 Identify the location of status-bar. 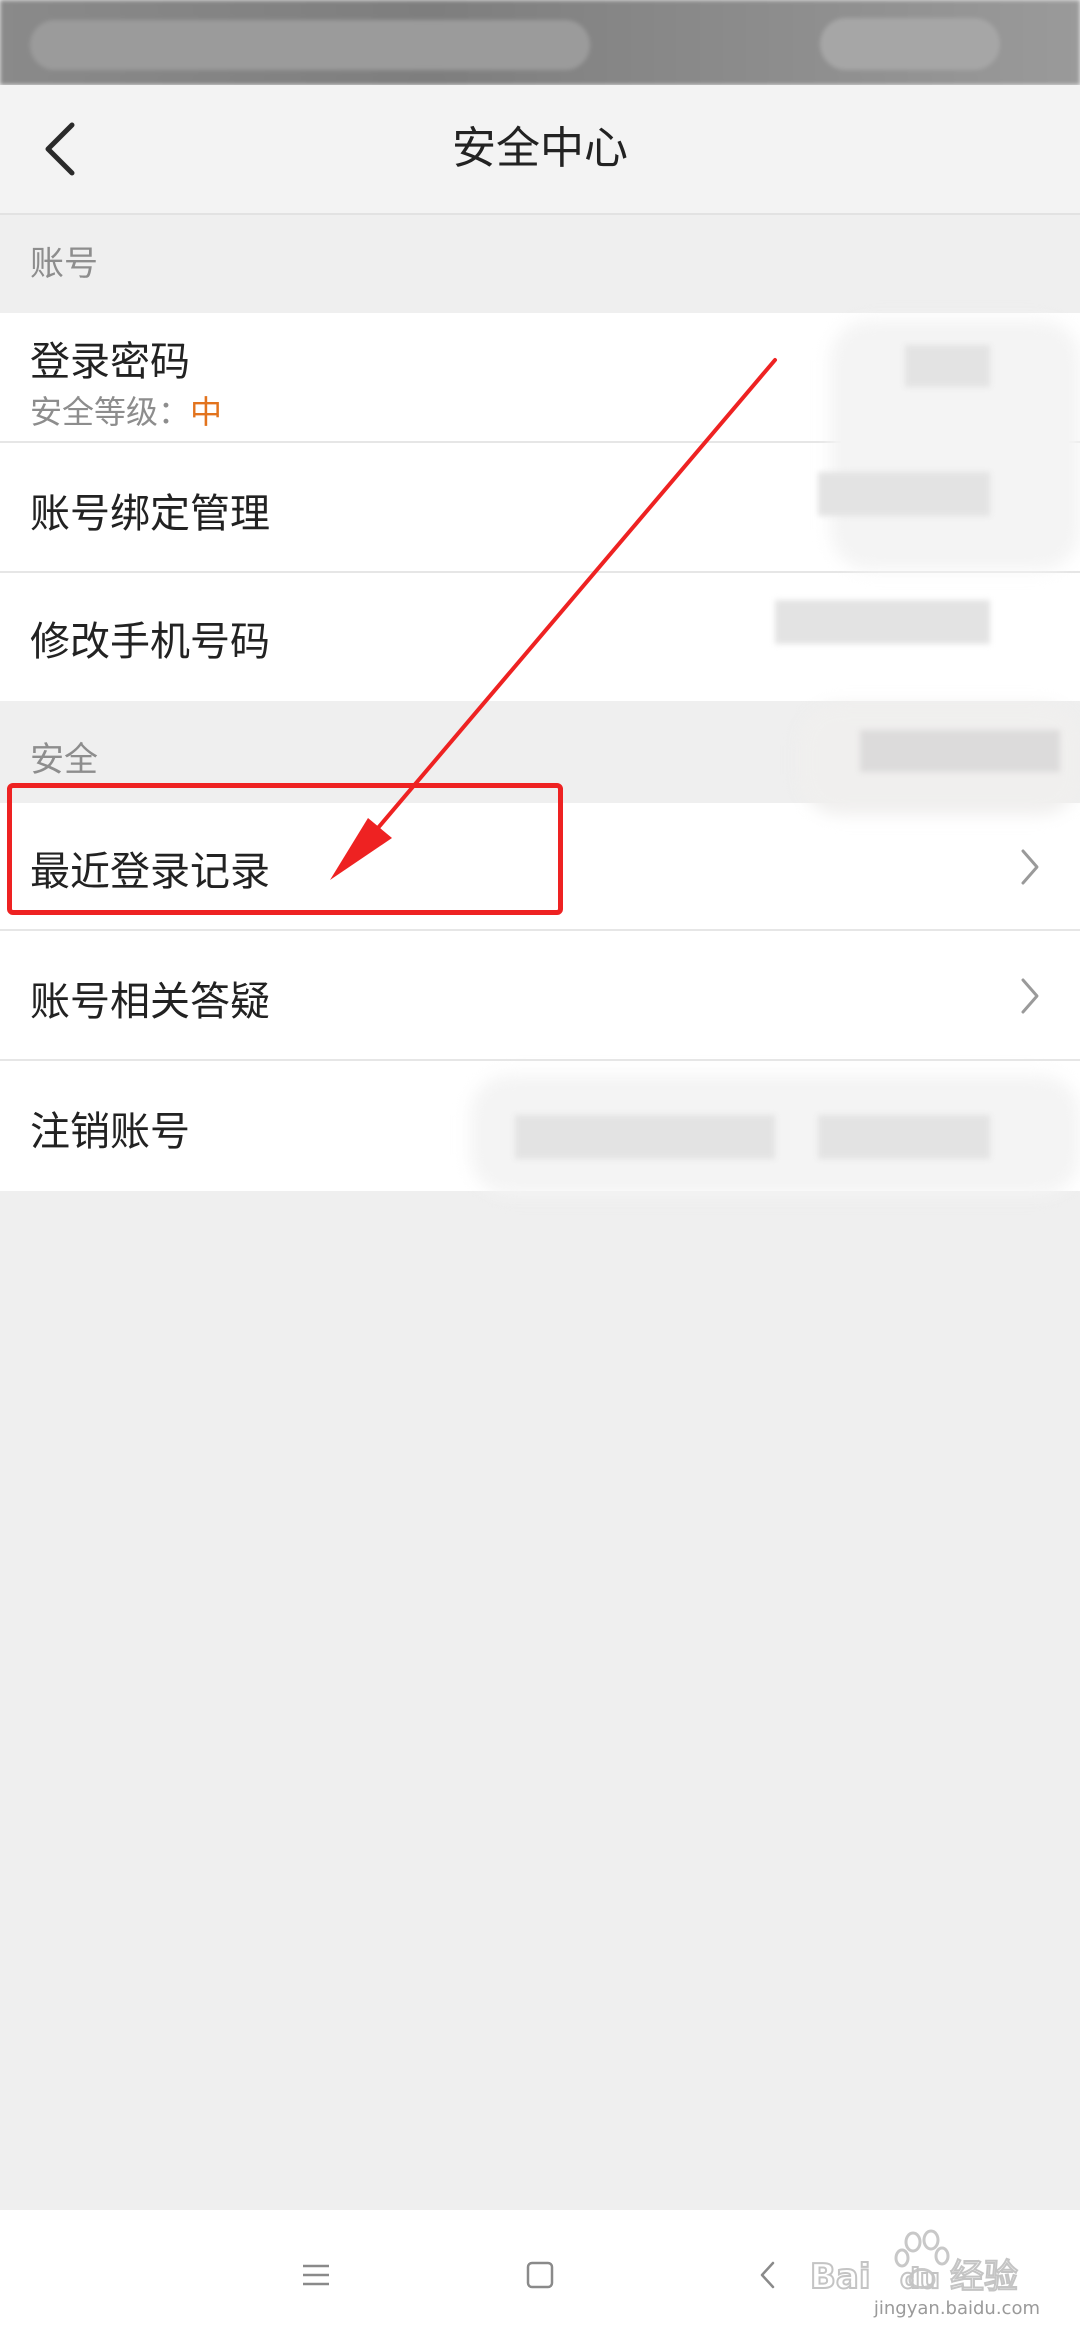
(540, 42).